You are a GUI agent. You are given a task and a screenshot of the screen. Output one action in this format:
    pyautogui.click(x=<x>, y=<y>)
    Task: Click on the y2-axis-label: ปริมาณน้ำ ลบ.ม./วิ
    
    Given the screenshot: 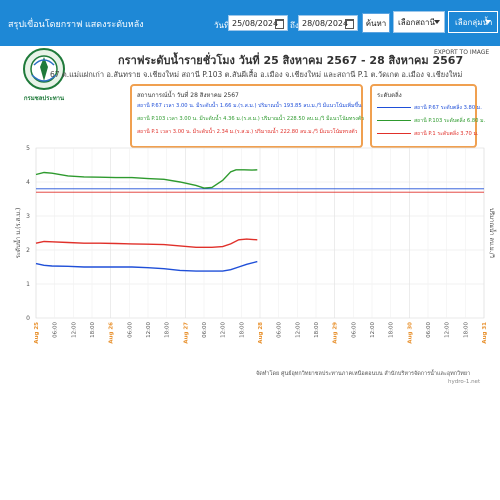 What is the action you would take?
    pyautogui.click(x=493, y=233)
    